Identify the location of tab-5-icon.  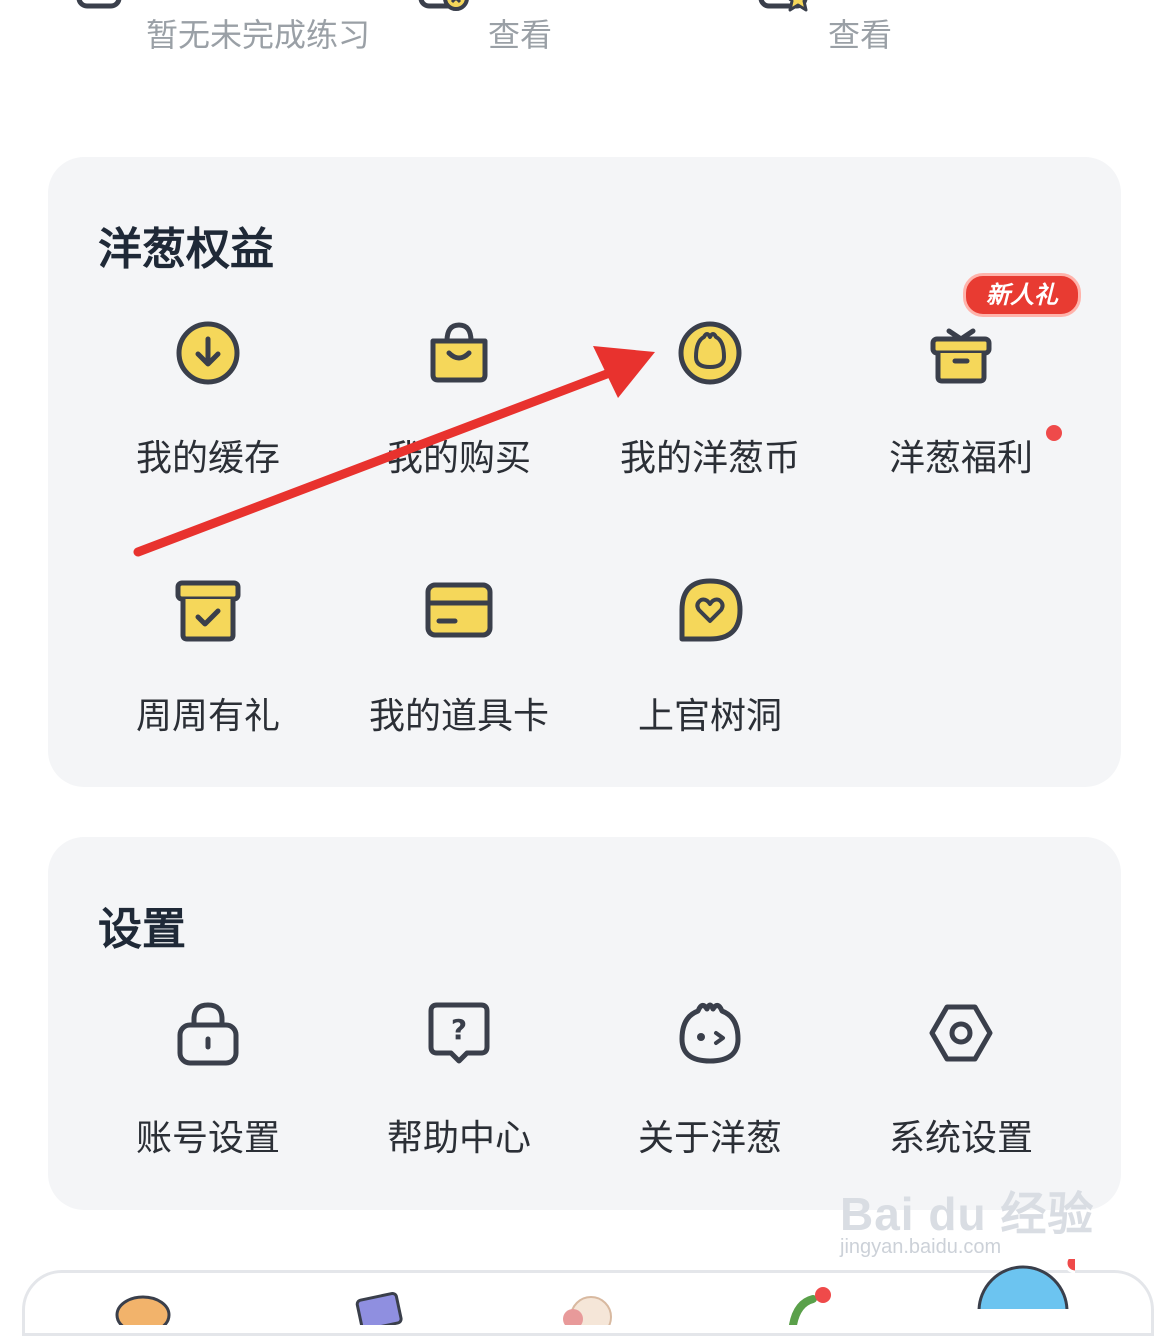
(1025, 1284).